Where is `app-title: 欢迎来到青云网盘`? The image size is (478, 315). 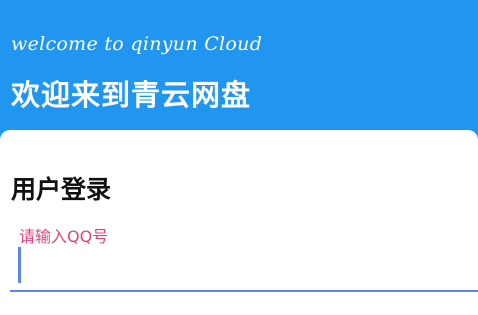 app-title: 欢迎来到青云网盘 is located at coordinates (131, 95).